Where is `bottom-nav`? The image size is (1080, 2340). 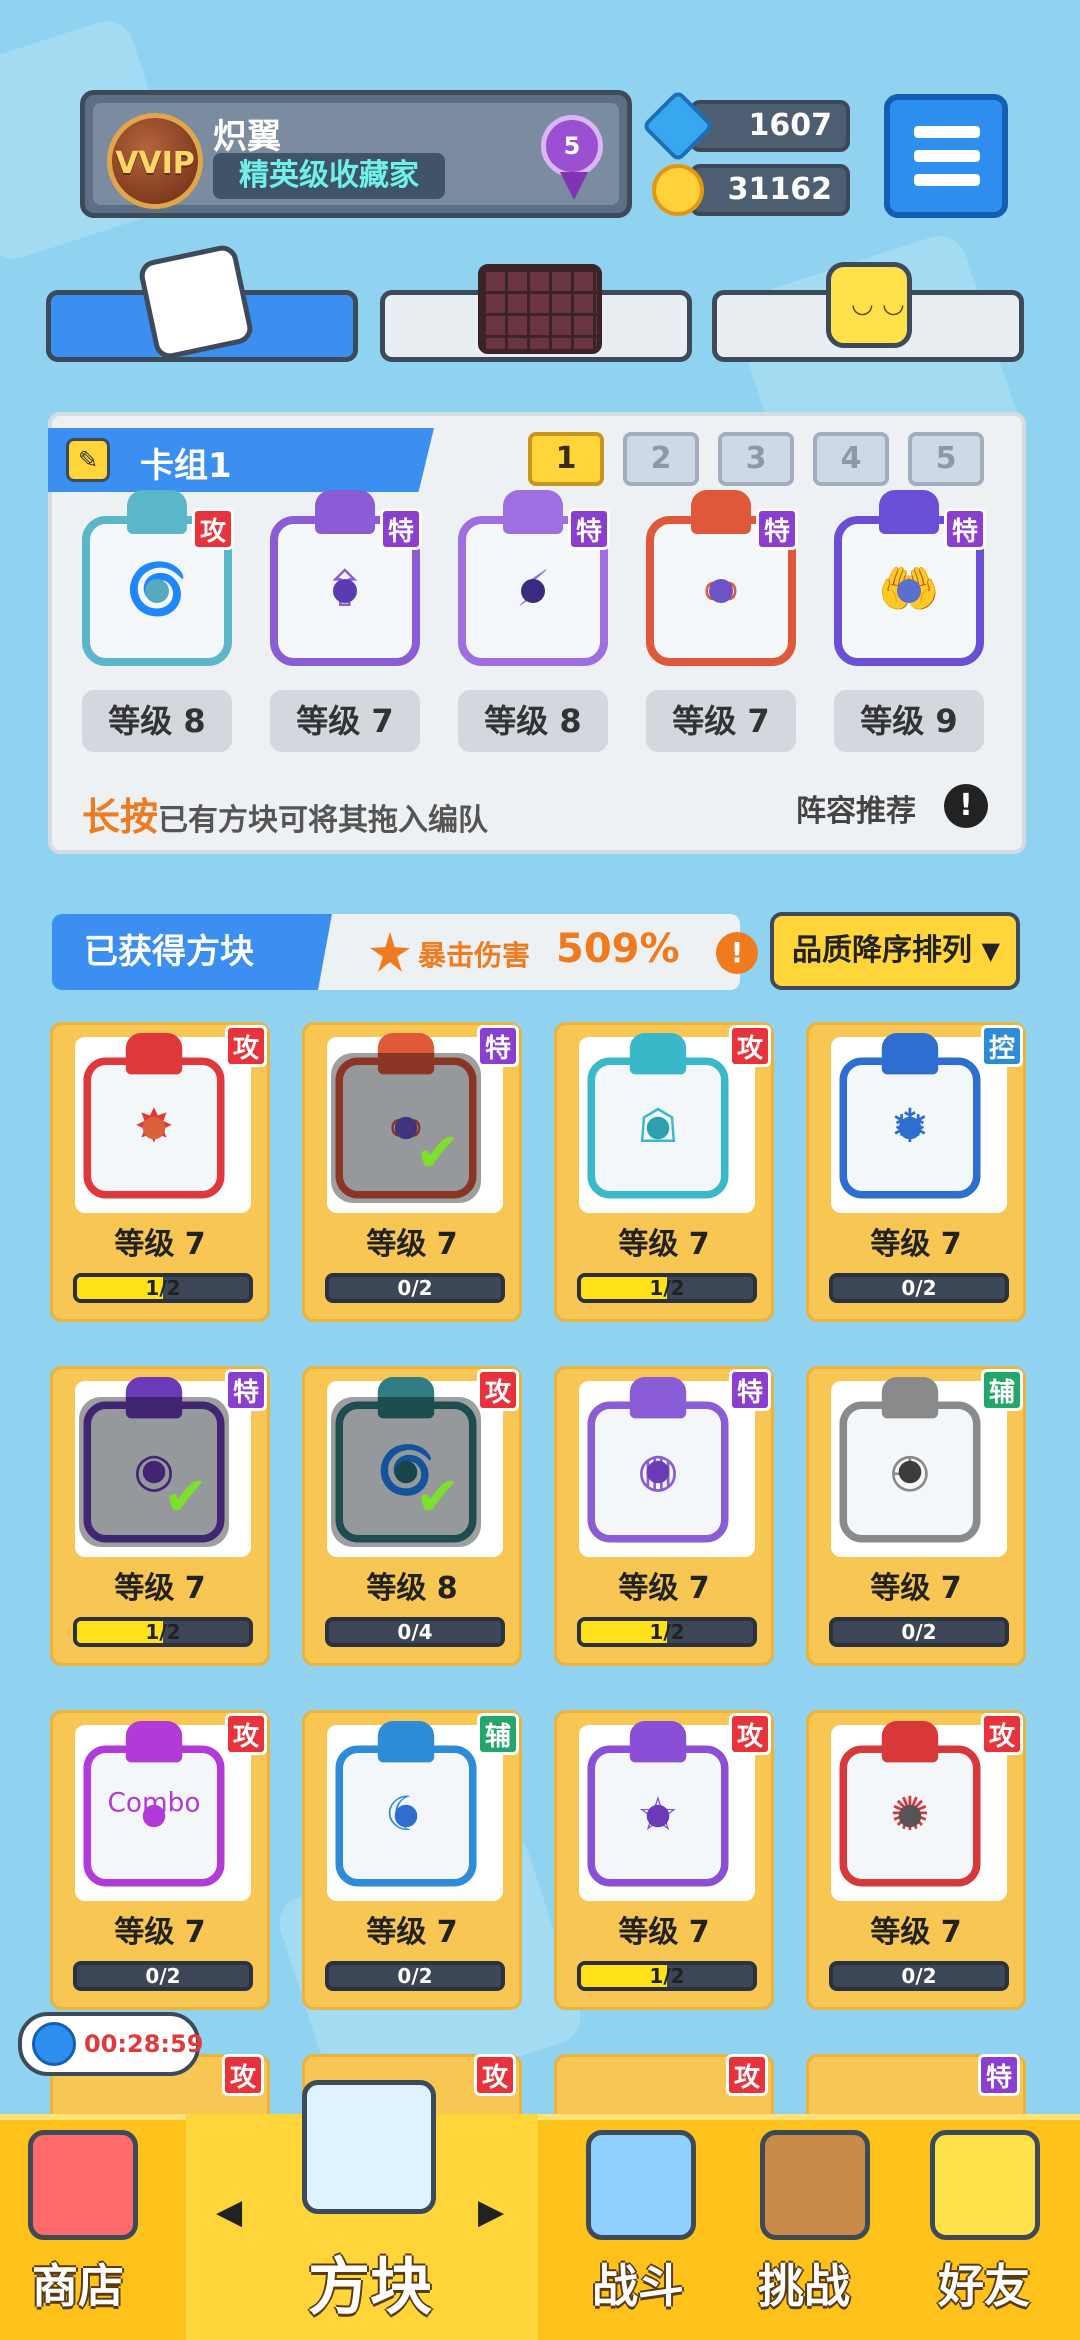
bottom-nav is located at coordinates (540, 2227).